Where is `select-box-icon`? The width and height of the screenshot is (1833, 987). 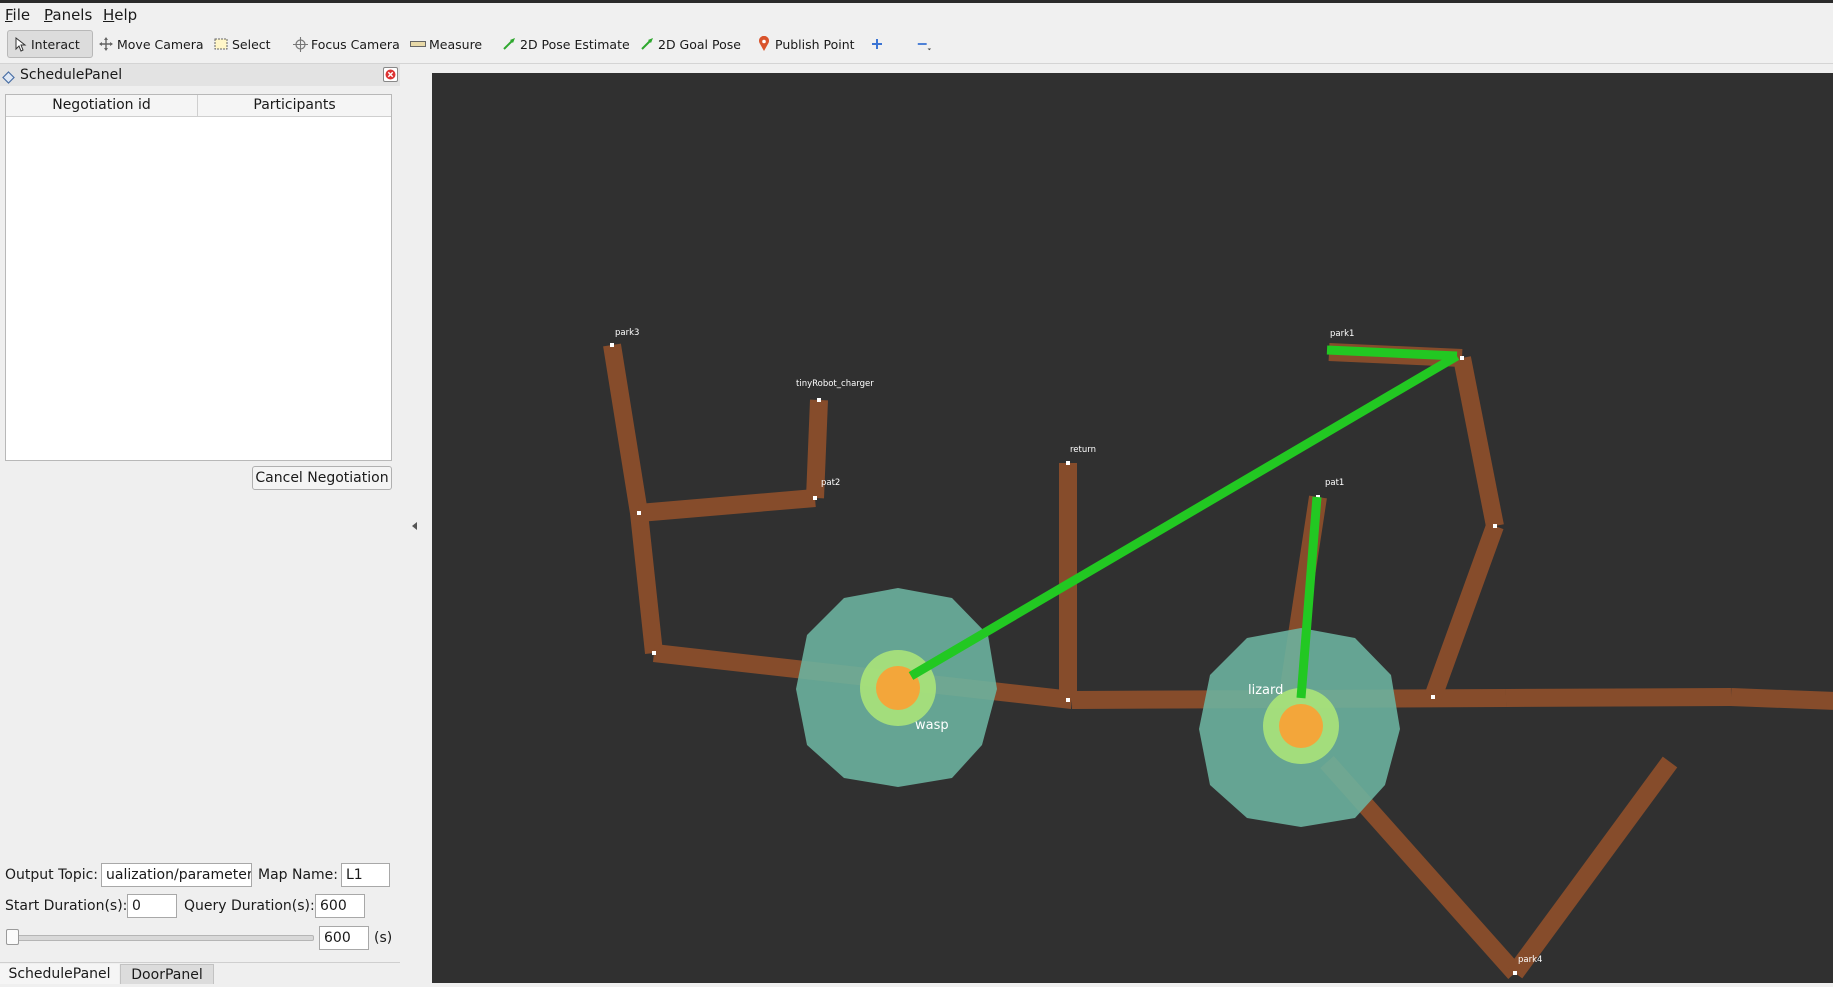 select-box-icon is located at coordinates (221, 44).